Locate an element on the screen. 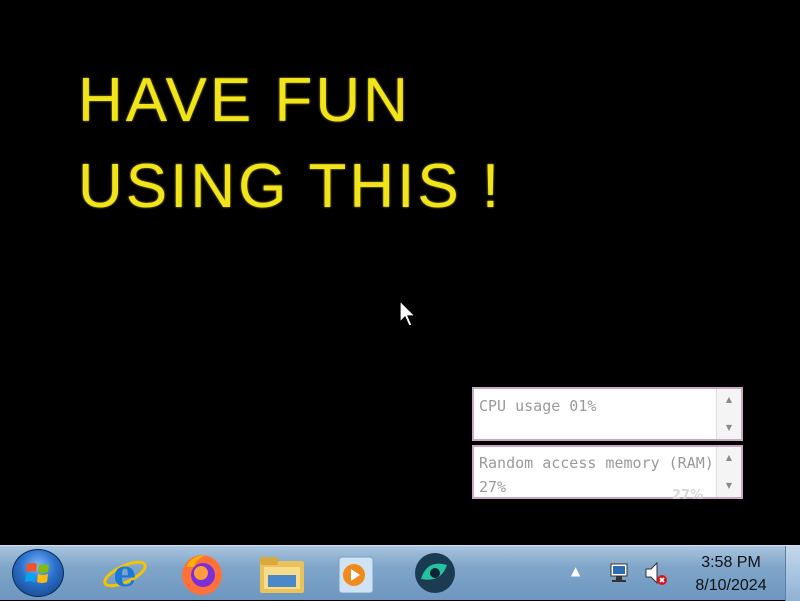 This screenshot has height=601, width=800. start-button is located at coordinates (38, 573).